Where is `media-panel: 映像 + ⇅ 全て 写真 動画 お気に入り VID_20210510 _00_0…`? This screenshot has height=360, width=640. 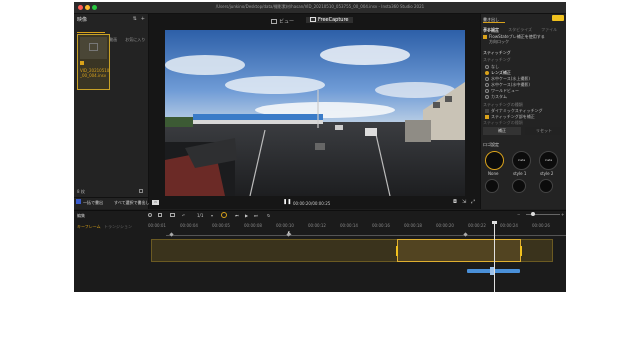 media-panel: 映像 + ⇅ 全て 写真 動画 お気に入り VID_20210510 _00_0… is located at coordinates (112, 111).